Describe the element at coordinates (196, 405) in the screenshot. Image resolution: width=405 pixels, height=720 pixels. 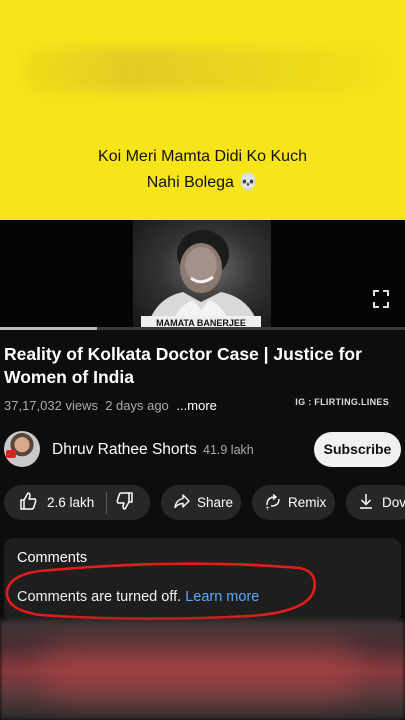
I see `more-link: ...more` at that location.